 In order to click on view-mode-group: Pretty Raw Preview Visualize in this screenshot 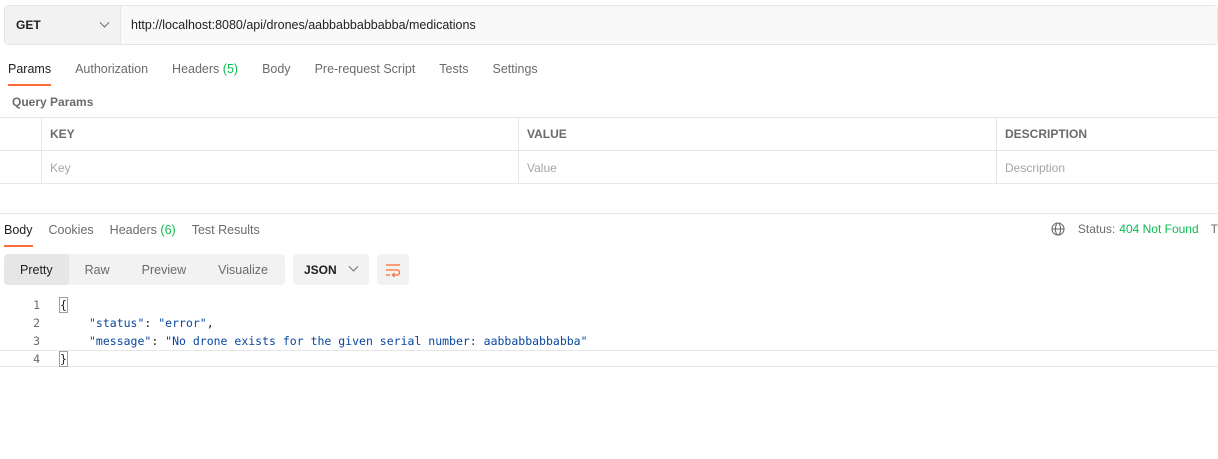, I will do `click(144, 269)`.